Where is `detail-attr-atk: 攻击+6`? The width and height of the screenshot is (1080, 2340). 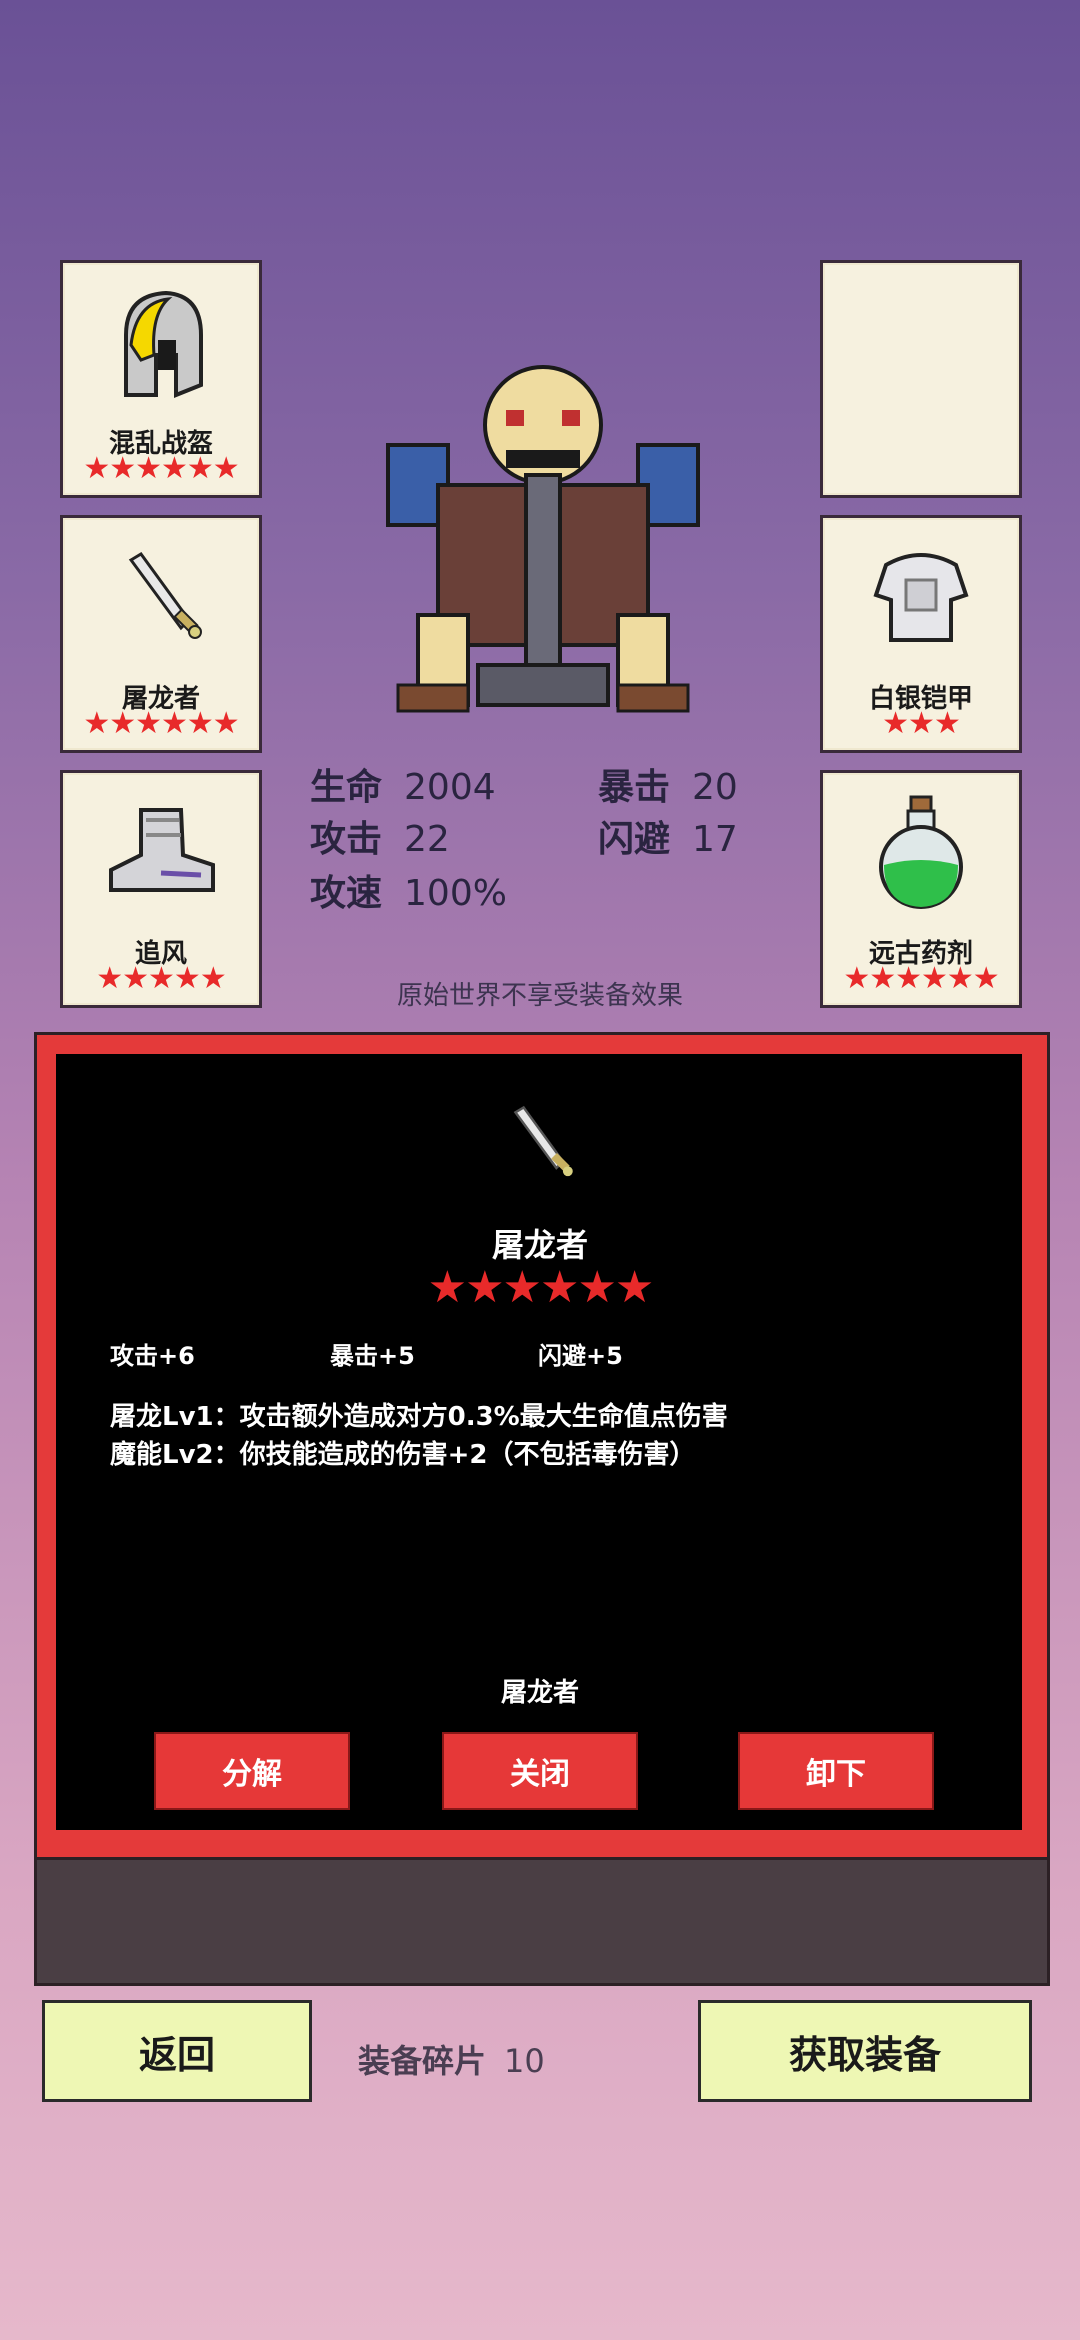
detail-attr-atk: 攻击+6 is located at coordinates (152, 1356).